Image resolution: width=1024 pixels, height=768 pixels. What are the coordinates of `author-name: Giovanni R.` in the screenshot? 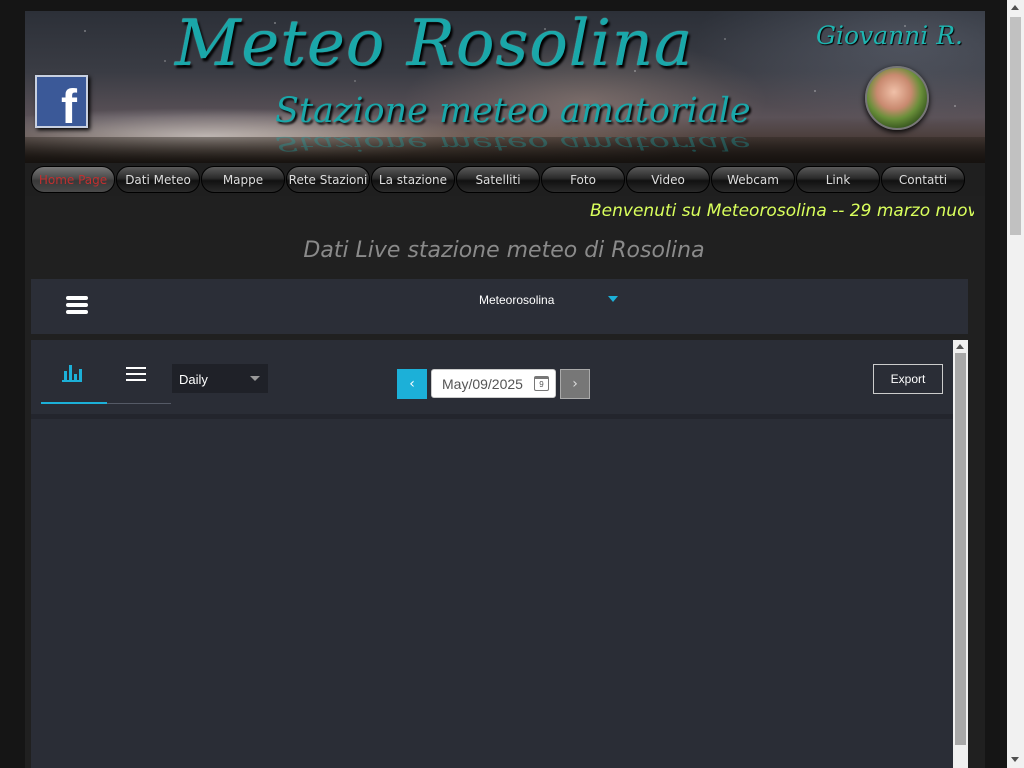 It's located at (889, 35).